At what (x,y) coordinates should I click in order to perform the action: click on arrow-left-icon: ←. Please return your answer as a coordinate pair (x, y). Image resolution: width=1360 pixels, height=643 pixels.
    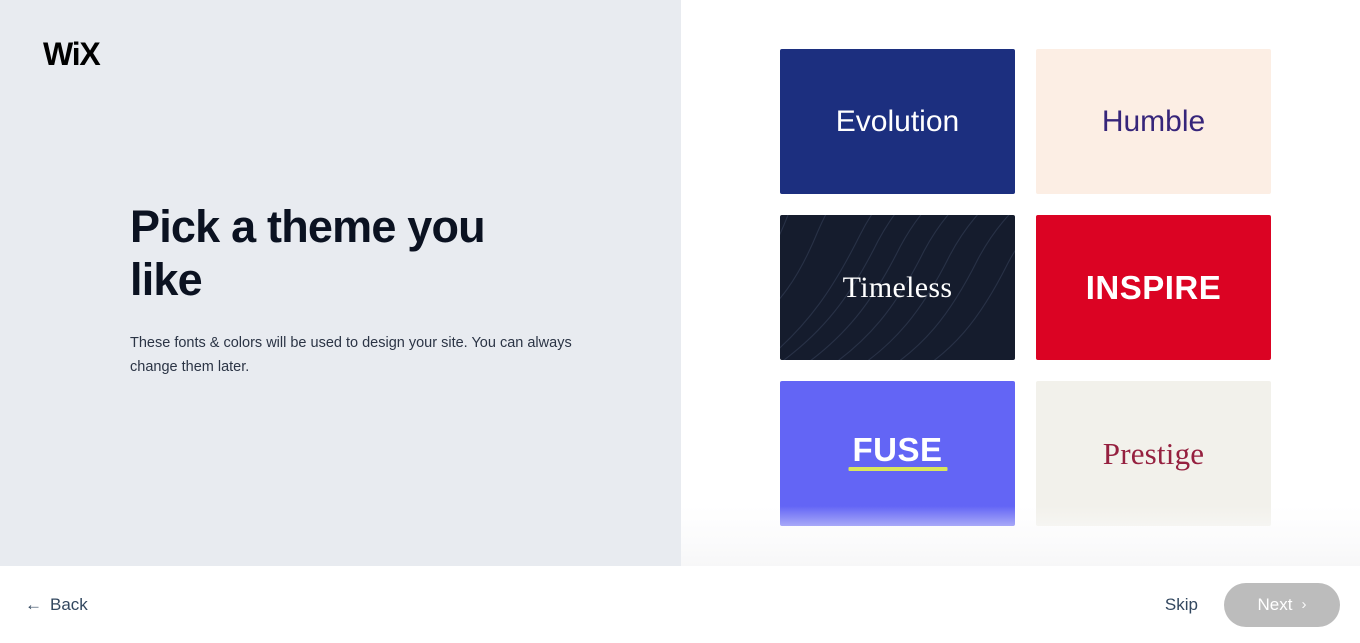
    Looking at the image, I should click on (33, 604).